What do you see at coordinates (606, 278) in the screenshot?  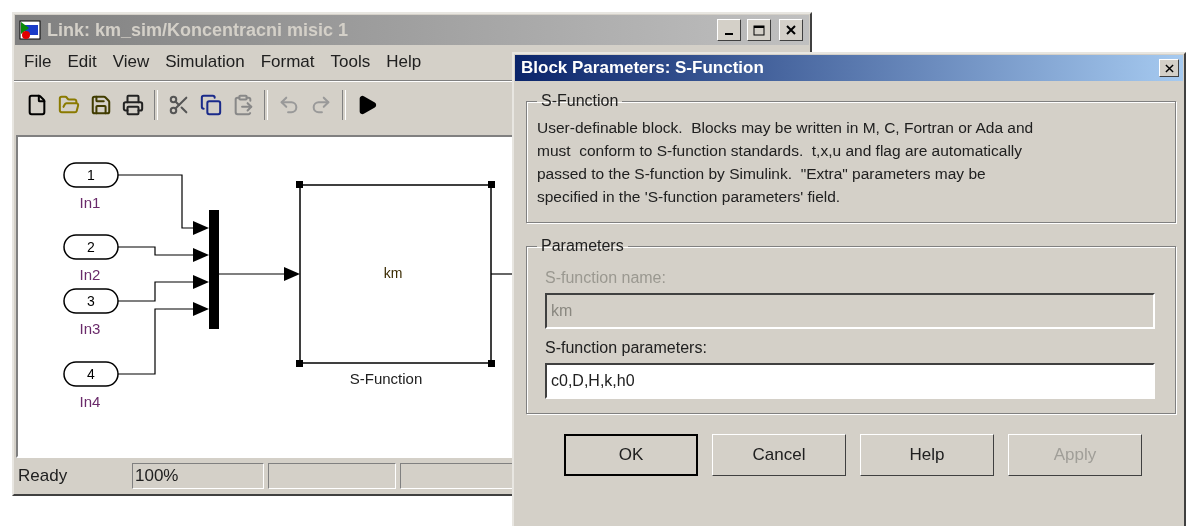 I see `field-label: S-function name:` at bounding box center [606, 278].